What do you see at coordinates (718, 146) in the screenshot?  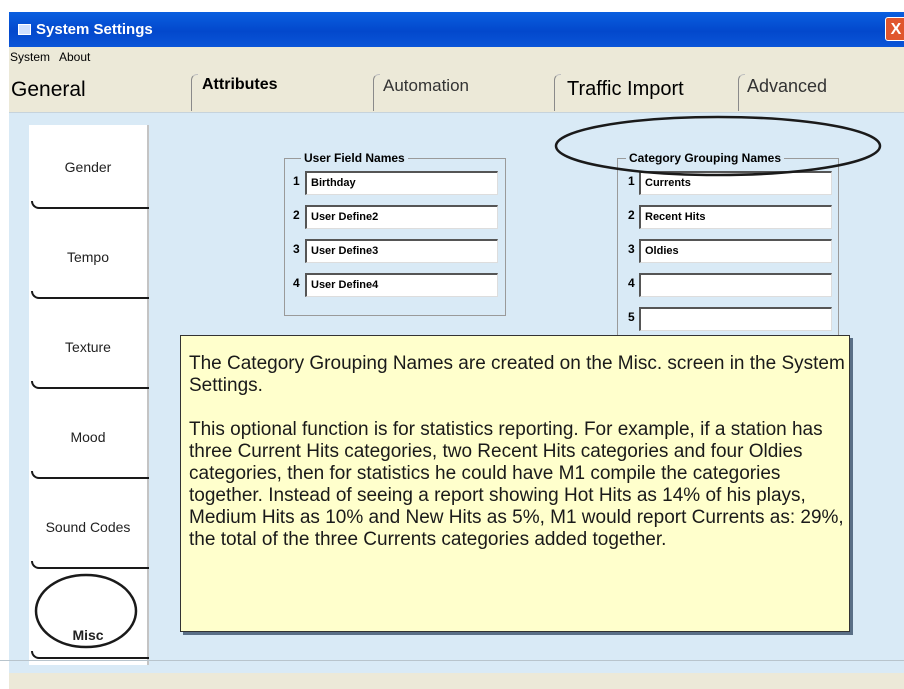 I see `annotation-ellipse-category-grouping` at bounding box center [718, 146].